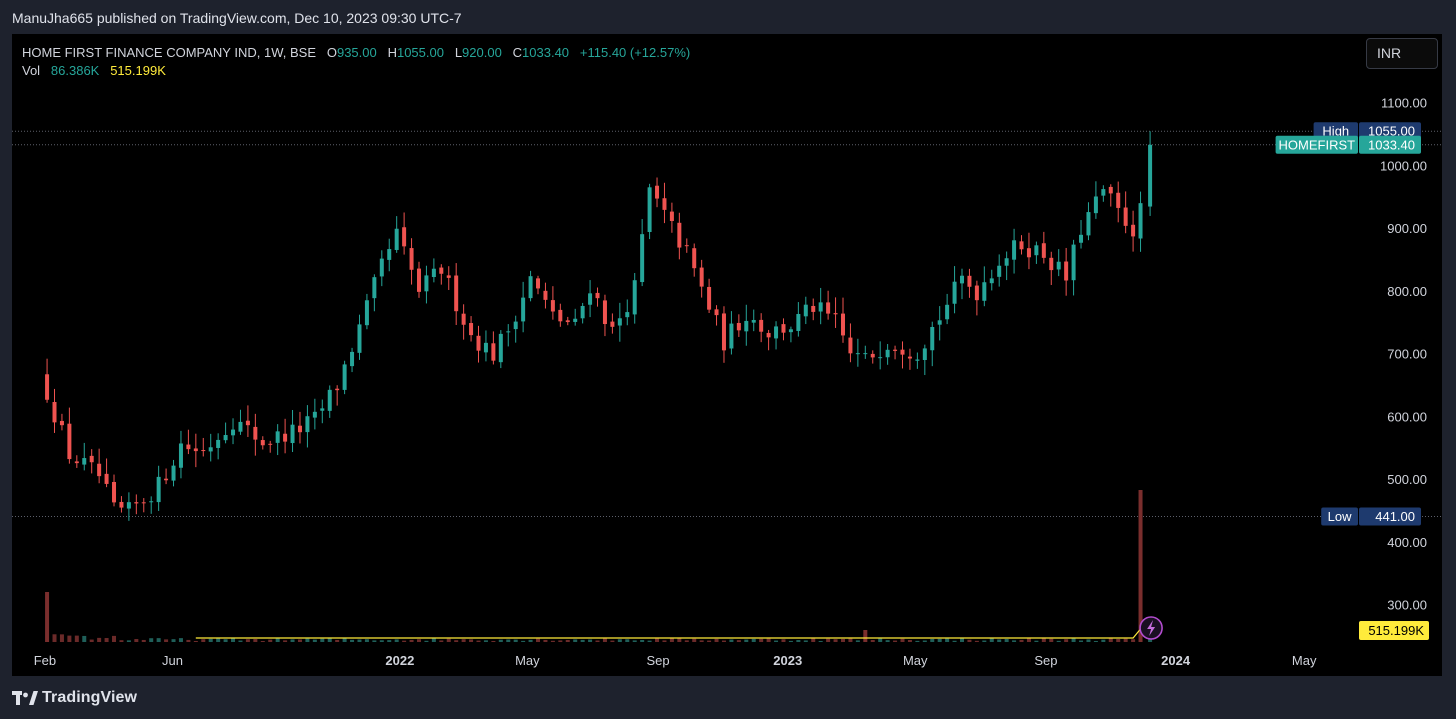 This screenshot has height=719, width=1456. What do you see at coordinates (356, 71) in the screenshot?
I see `volume-row: Vol 86.386K 515.199K` at bounding box center [356, 71].